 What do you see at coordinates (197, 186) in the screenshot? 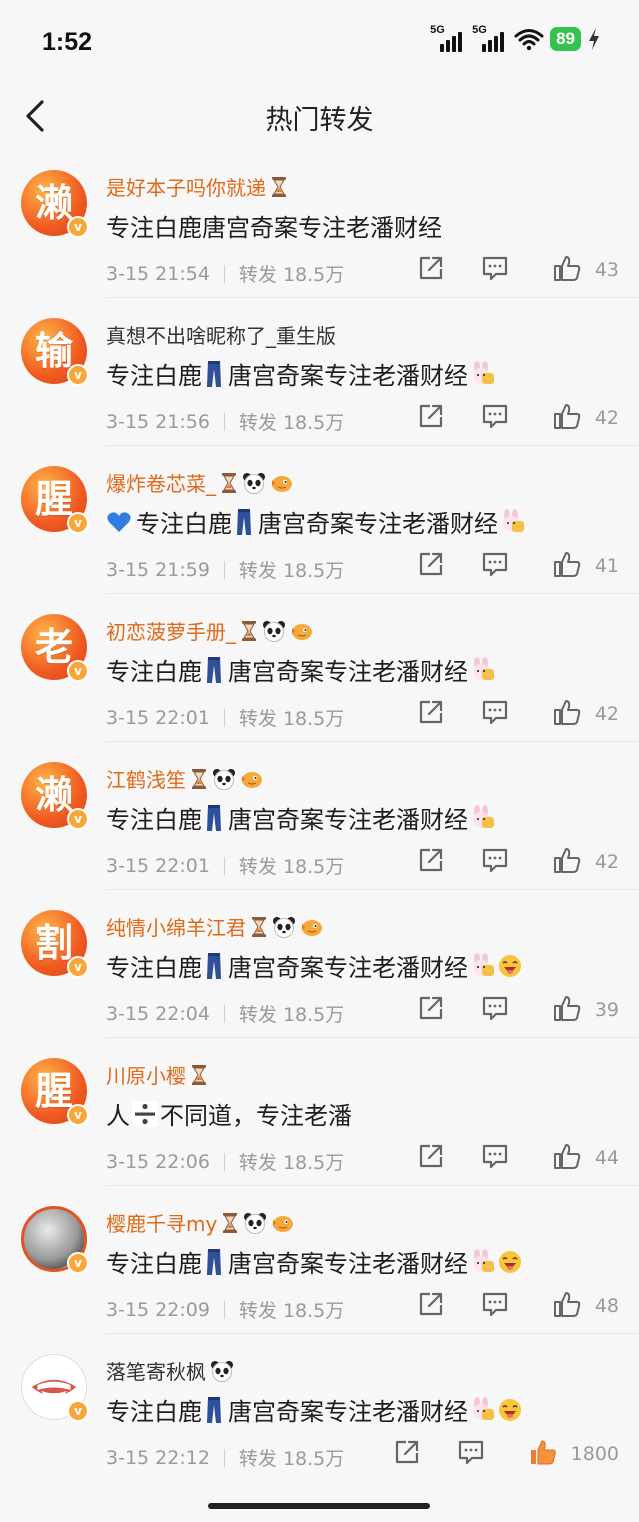
I see `username: 是好本子吗你就递` at bounding box center [197, 186].